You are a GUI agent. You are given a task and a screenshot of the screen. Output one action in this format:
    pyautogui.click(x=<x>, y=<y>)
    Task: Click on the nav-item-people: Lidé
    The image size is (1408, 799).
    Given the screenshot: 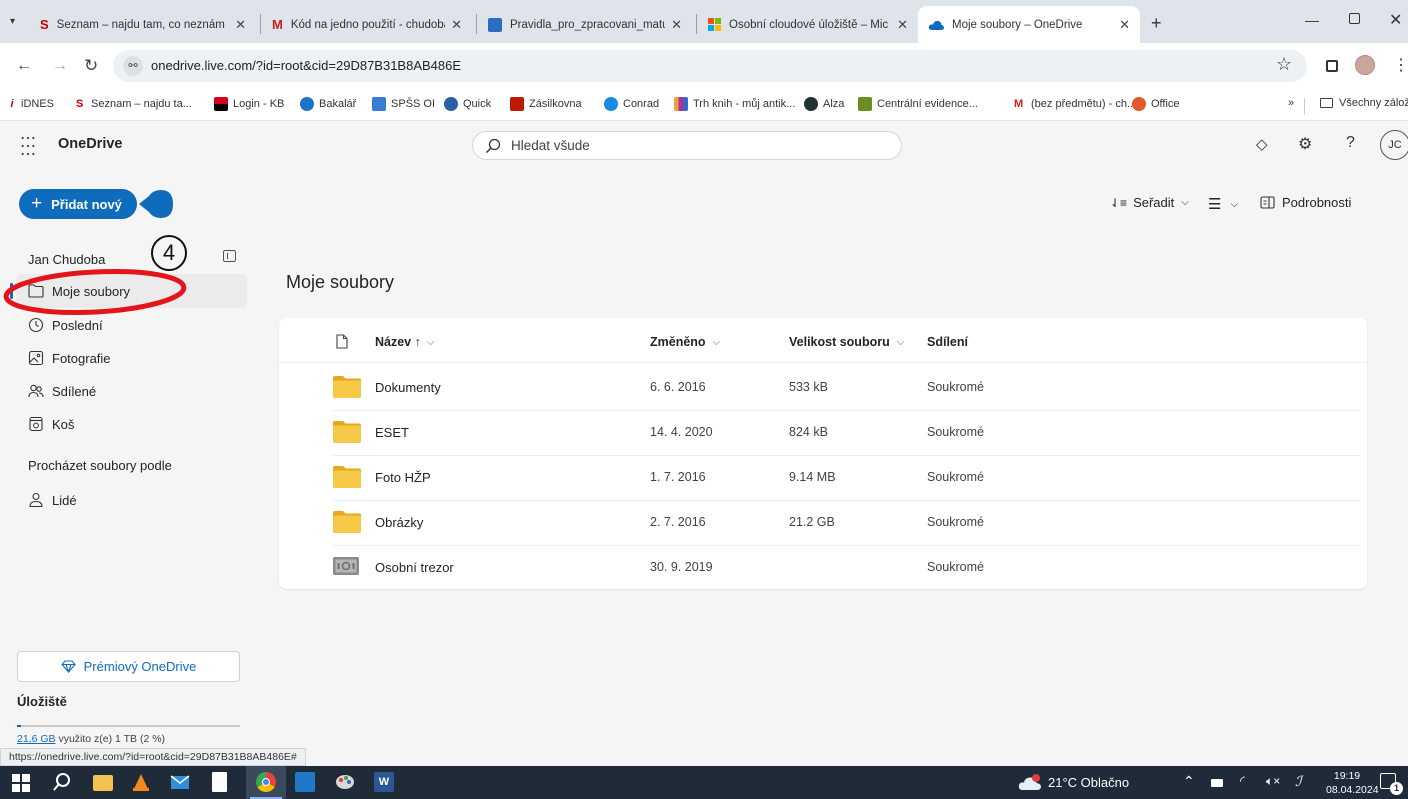 What is the action you would take?
    pyautogui.click(x=131, y=500)
    